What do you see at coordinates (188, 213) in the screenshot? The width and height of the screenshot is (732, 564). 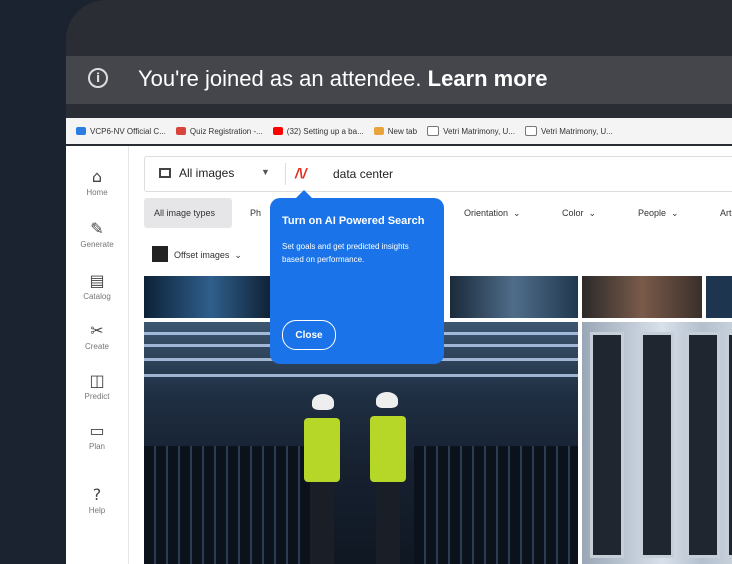 I see `filter-all-image-types: All image types` at bounding box center [188, 213].